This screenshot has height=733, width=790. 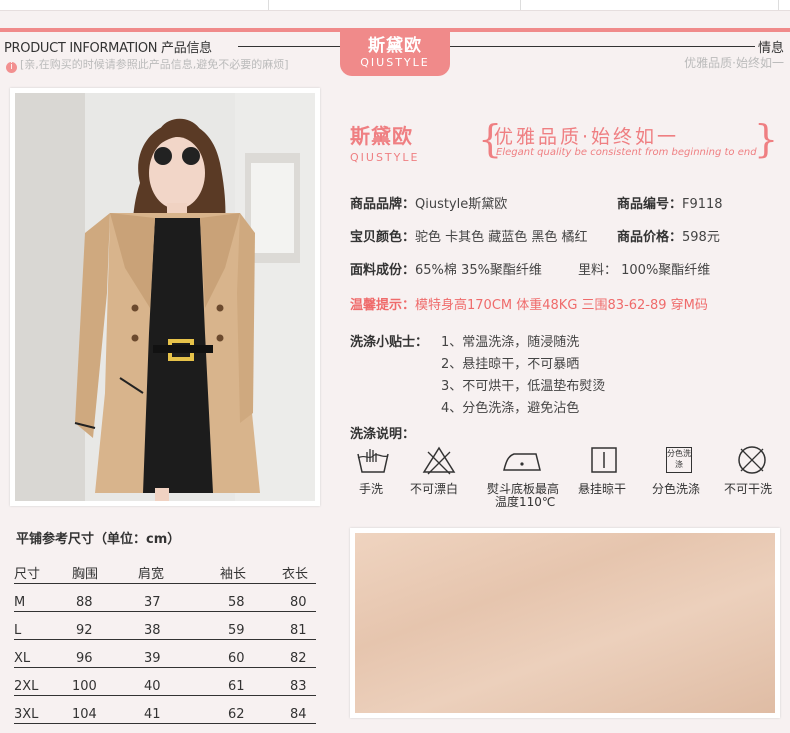 I want to click on top-strip, so click(x=395, y=5).